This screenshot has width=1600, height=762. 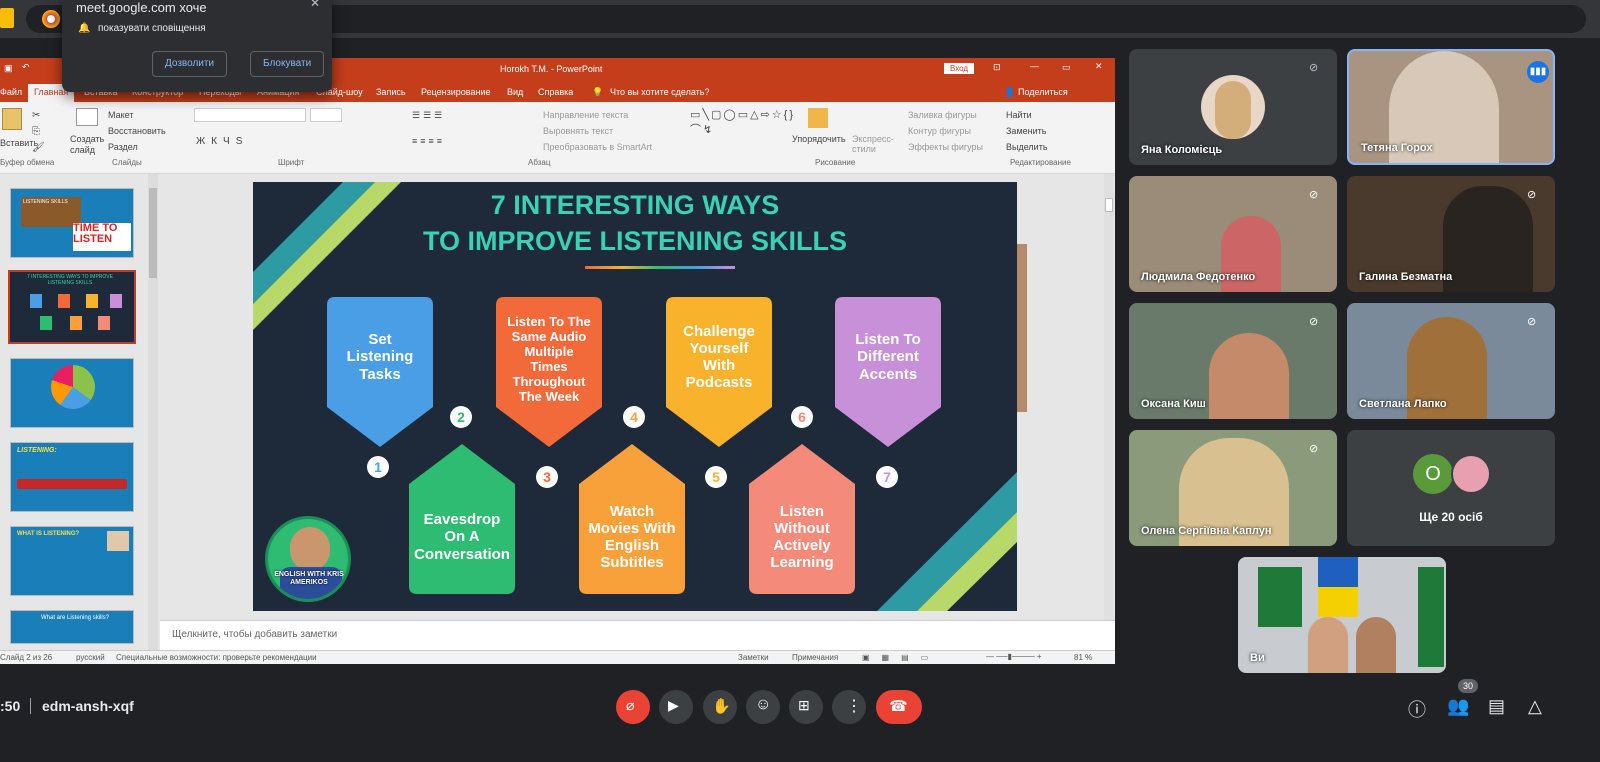 What do you see at coordinates (152, 28) in the screenshot?
I see `notification-message: показувати сповіщення` at bounding box center [152, 28].